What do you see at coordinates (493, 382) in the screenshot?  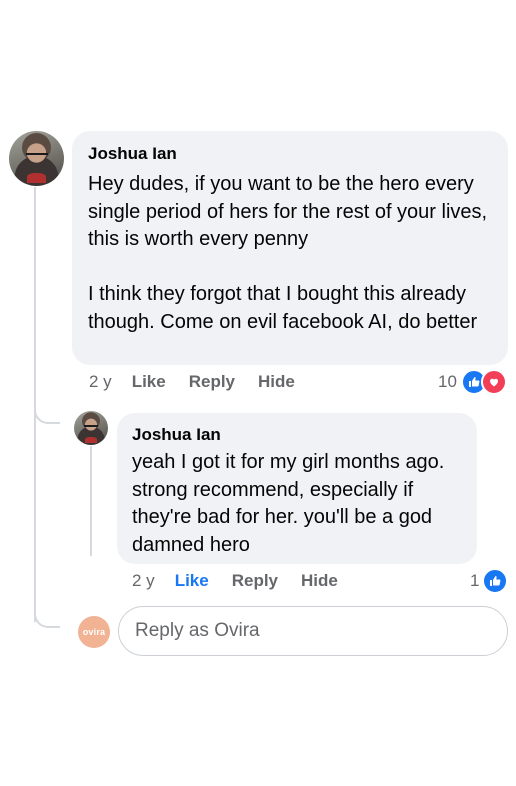 I see `love-icon` at bounding box center [493, 382].